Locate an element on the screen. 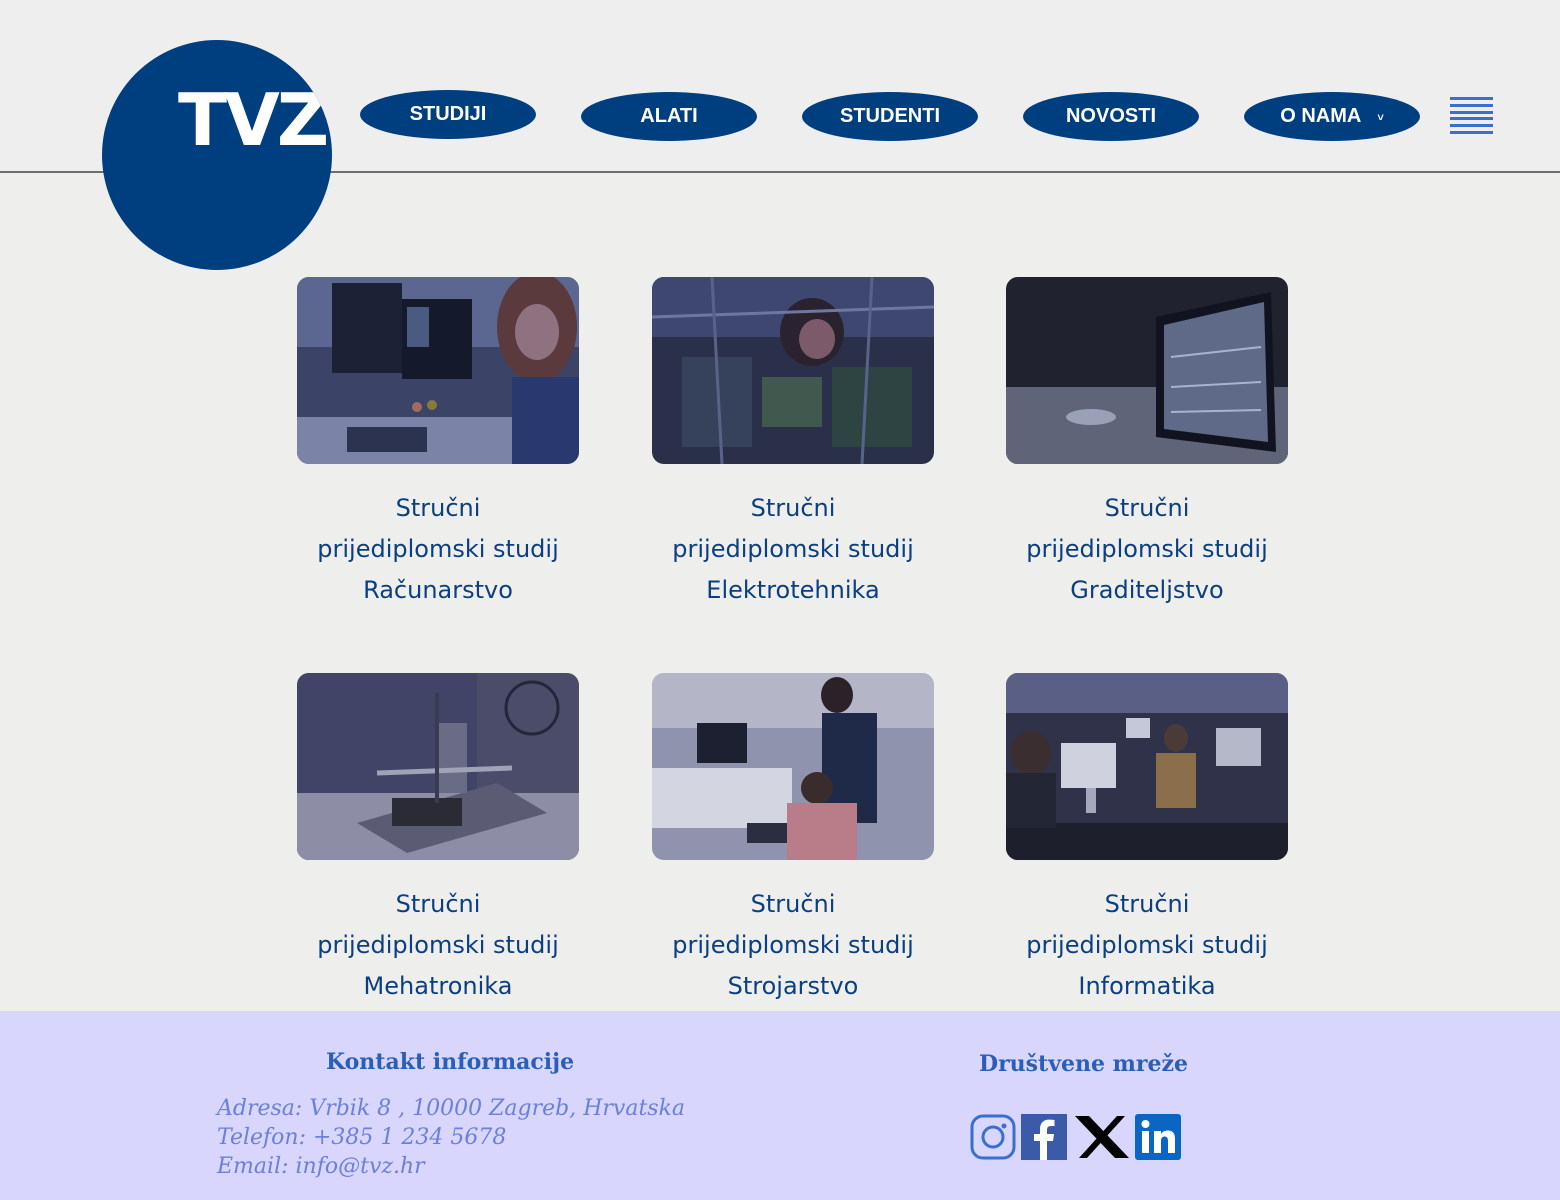 The image size is (1560, 1200). contact-phone: Telefon: +385 1 234 5678 is located at coordinates (451, 1137).